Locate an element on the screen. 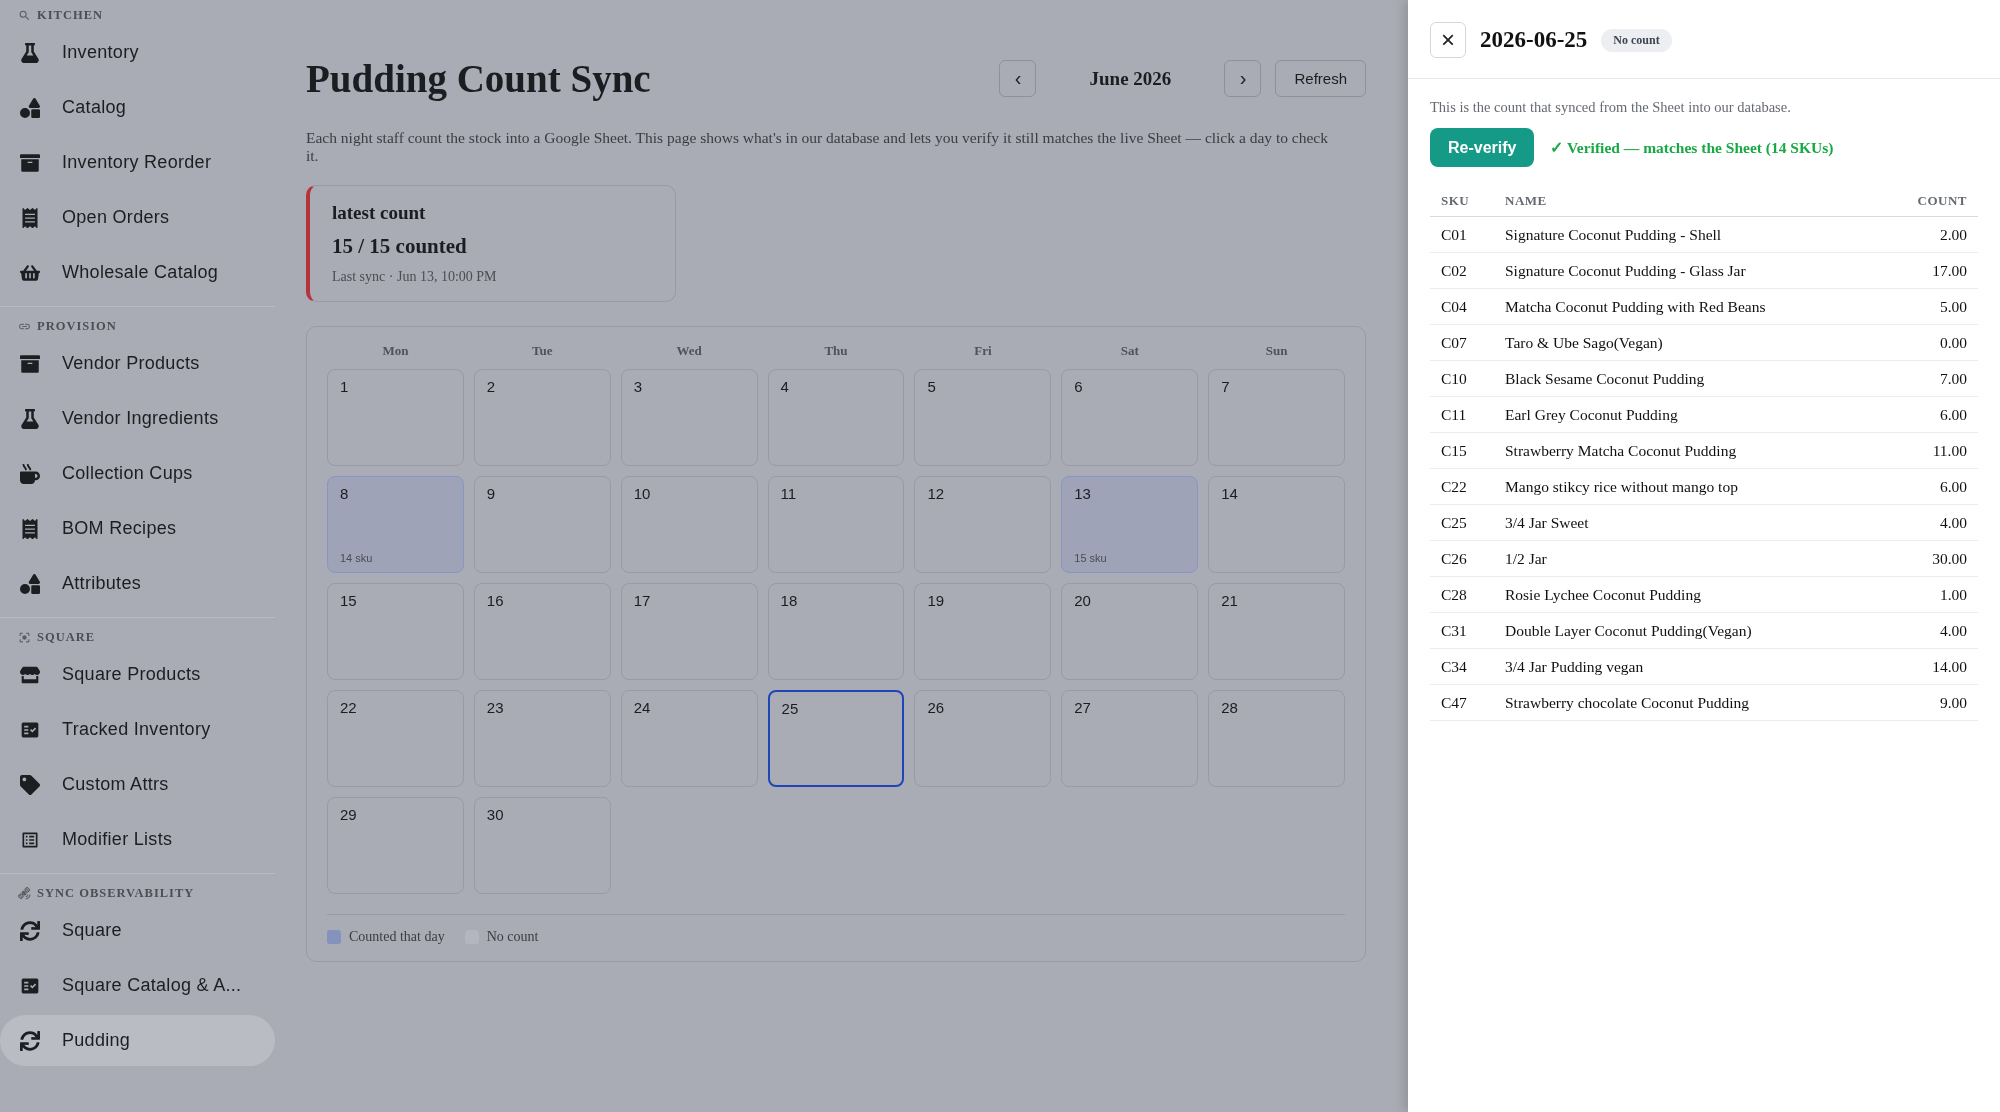  day-cell: 9 is located at coordinates (542, 524).